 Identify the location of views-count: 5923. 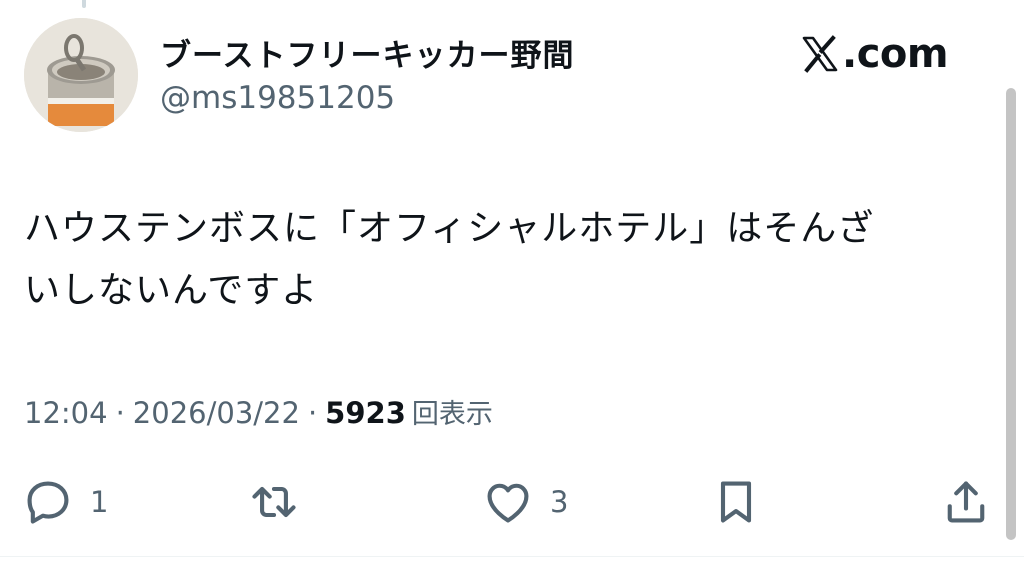
(365, 413).